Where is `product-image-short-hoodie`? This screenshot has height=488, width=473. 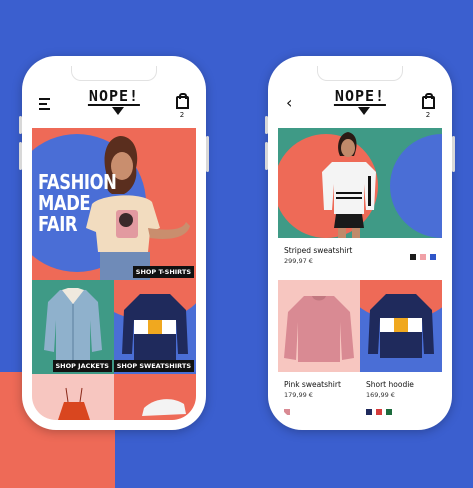 product-image-short-hoodie is located at coordinates (401, 326).